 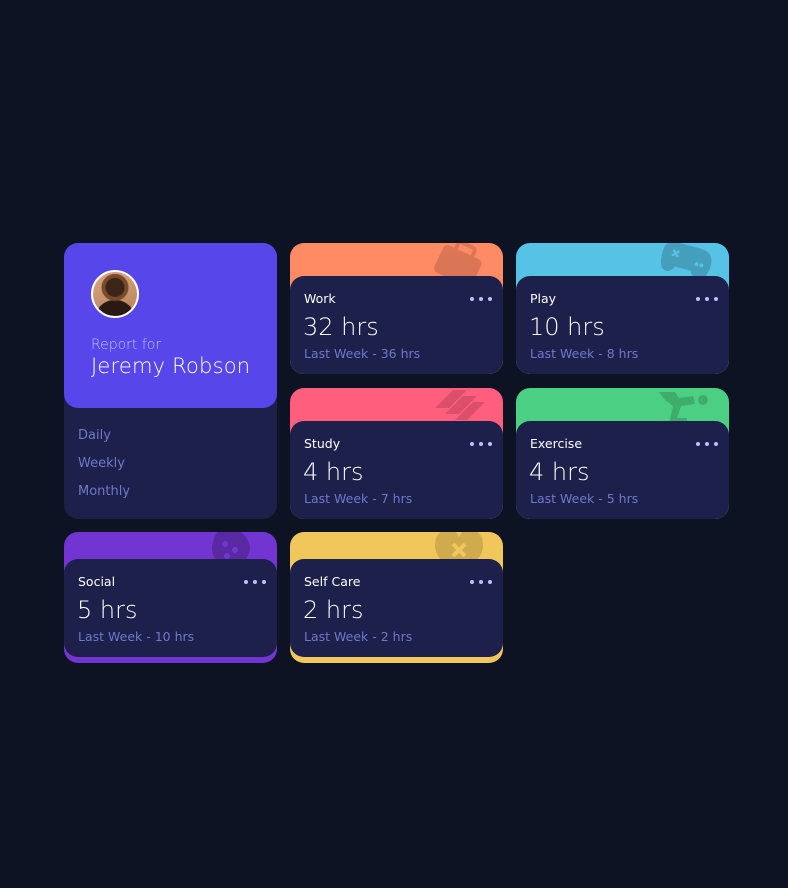 What do you see at coordinates (171, 366) in the screenshot?
I see `user-name: Jeremy Robson` at bounding box center [171, 366].